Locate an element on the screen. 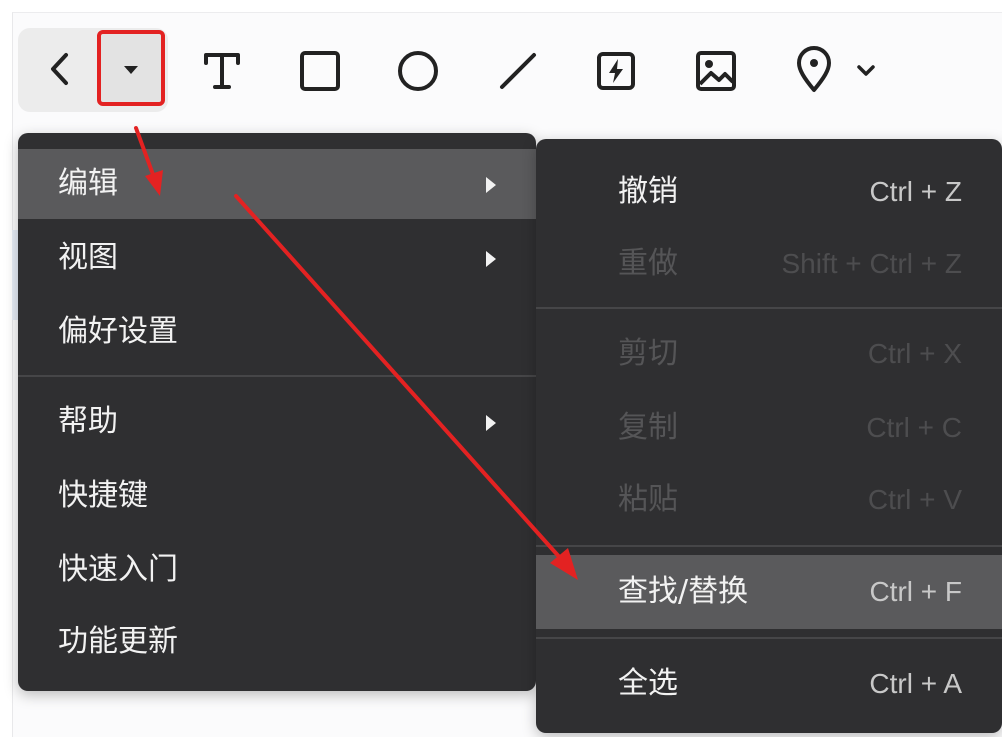 The width and height of the screenshot is (1002, 737). menu-item-label: 帮助 is located at coordinates (88, 421).